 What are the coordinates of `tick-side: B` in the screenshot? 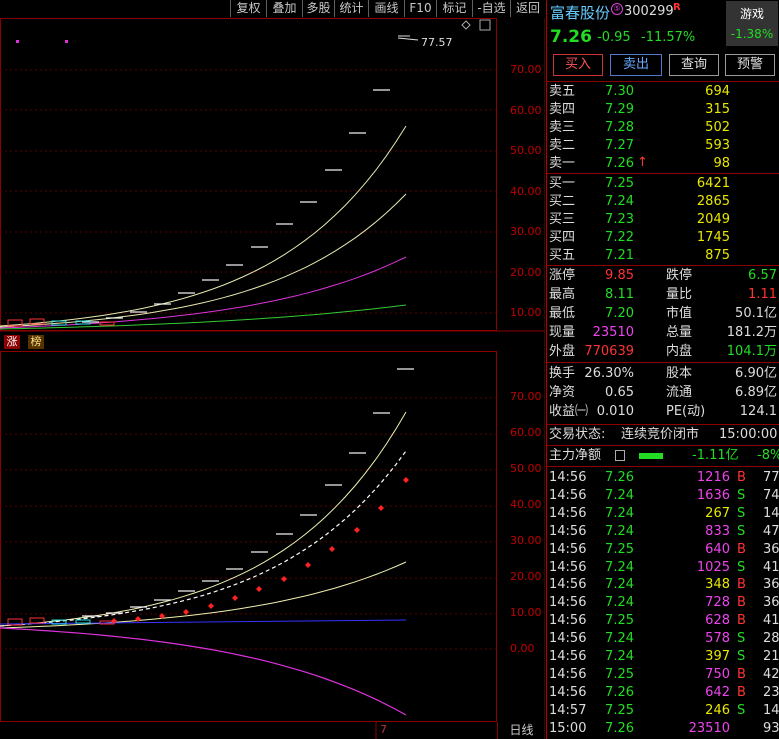 It's located at (741, 692).